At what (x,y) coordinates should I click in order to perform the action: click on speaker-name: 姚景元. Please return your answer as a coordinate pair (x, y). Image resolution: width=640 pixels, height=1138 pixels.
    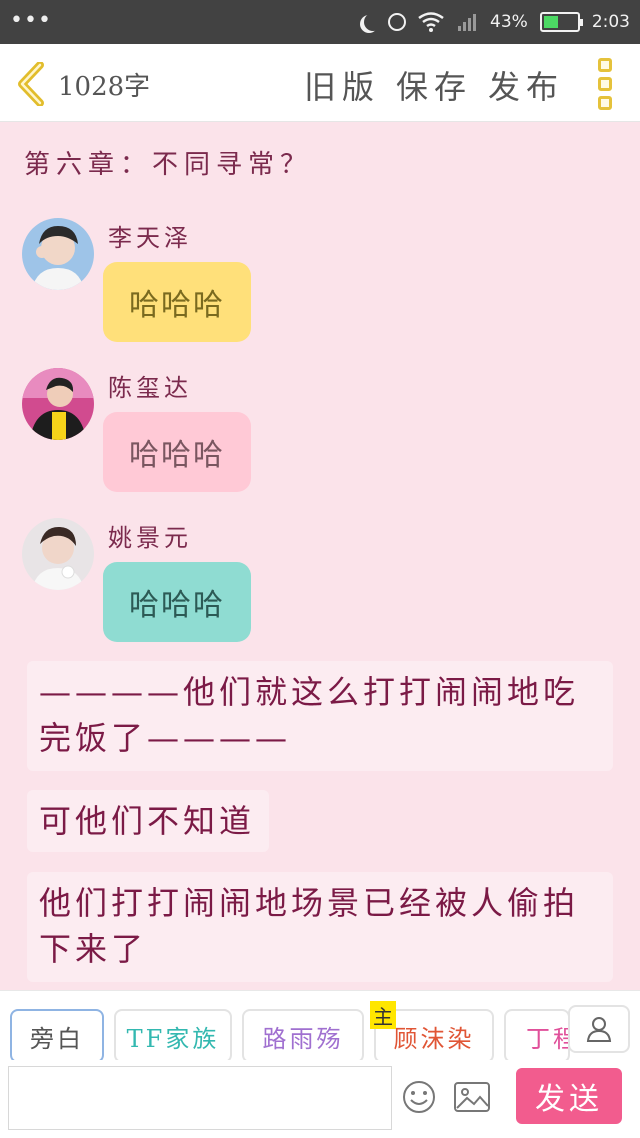
    Looking at the image, I should click on (150, 538).